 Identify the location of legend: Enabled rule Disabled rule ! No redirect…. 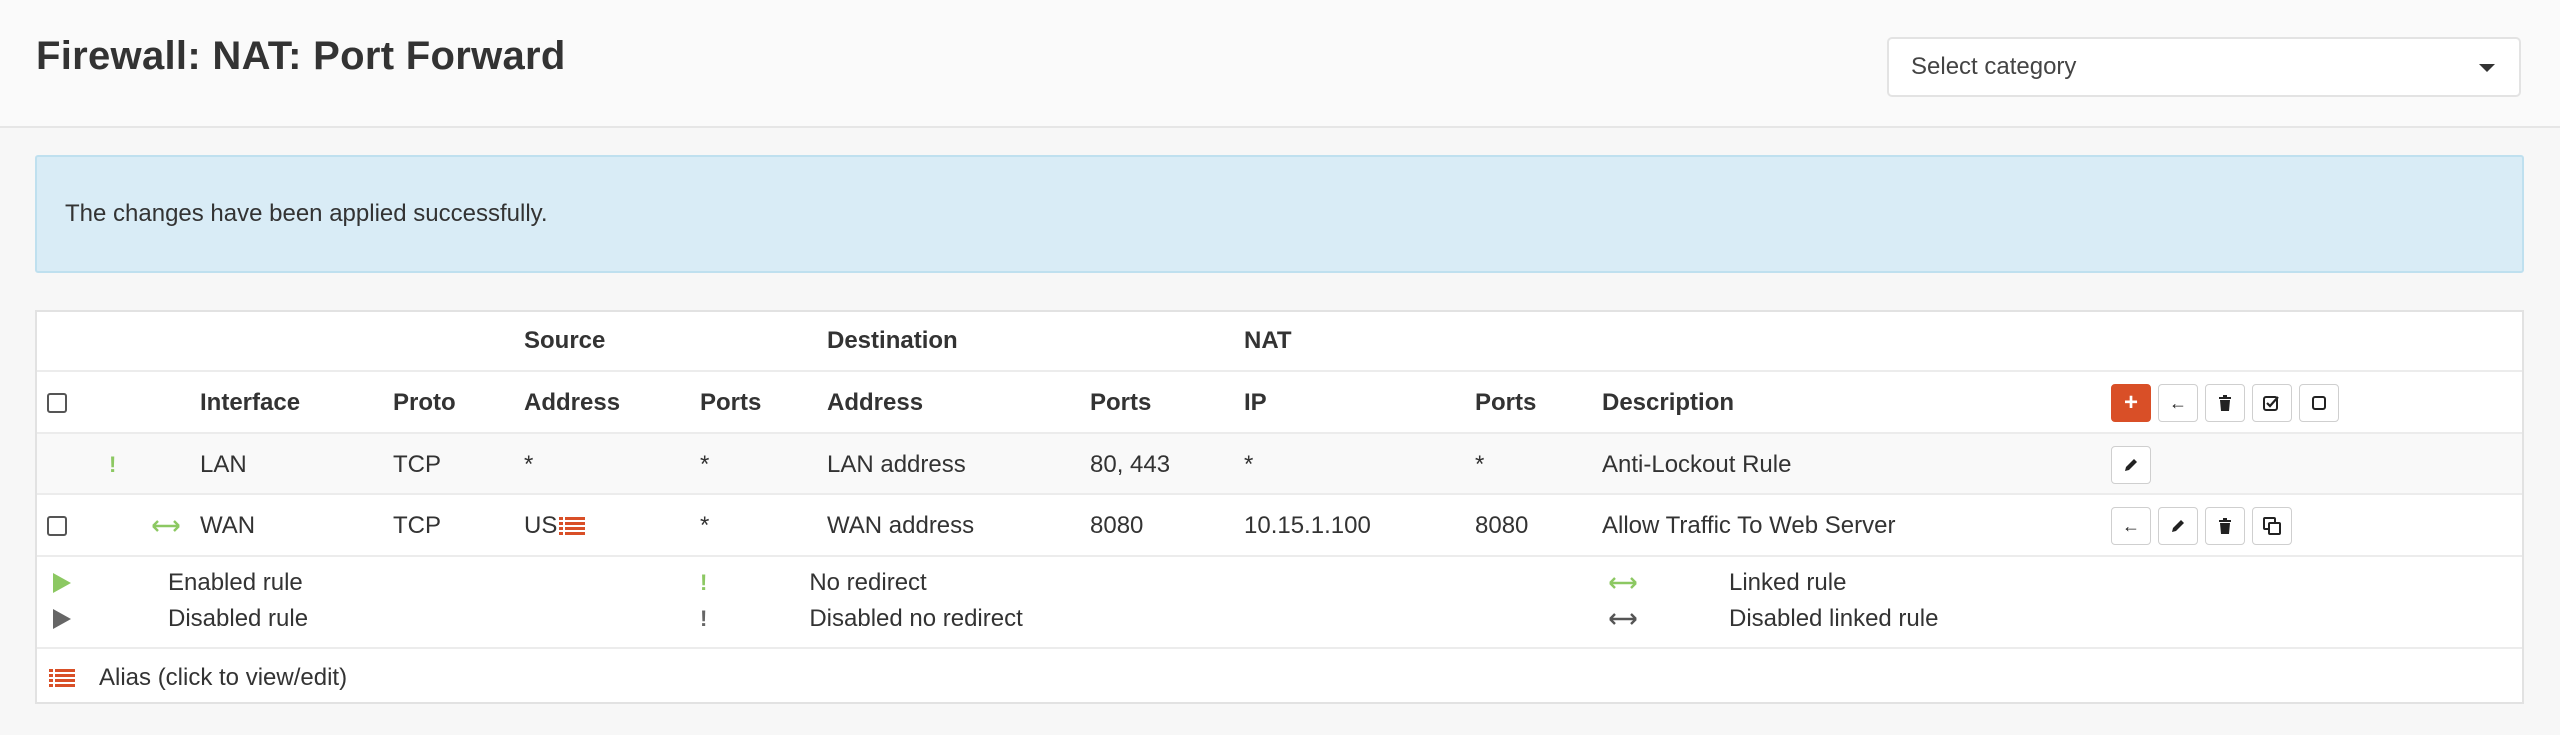
(1279, 602).